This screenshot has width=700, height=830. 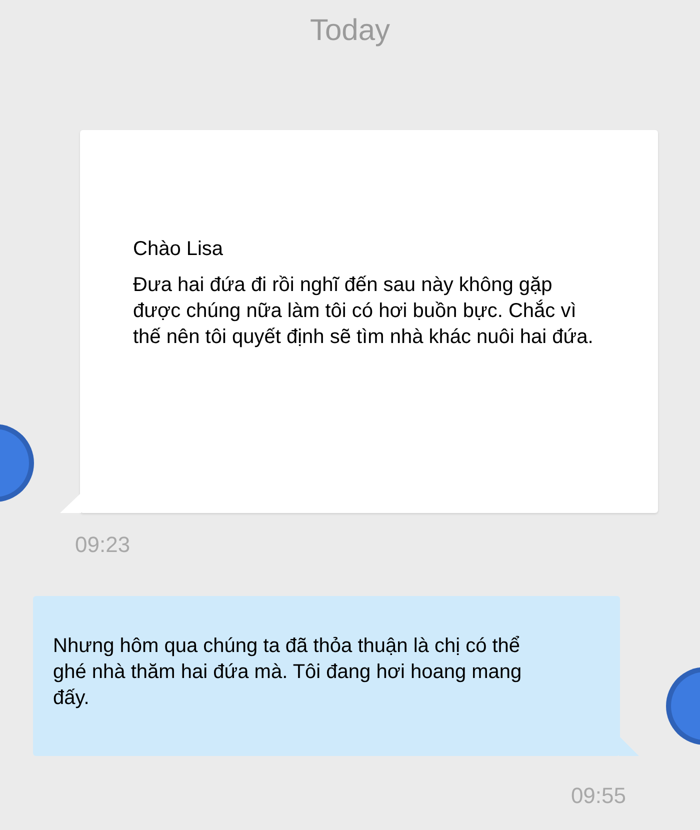 I want to click on message-text: Chào Lisa, so click(x=178, y=249).